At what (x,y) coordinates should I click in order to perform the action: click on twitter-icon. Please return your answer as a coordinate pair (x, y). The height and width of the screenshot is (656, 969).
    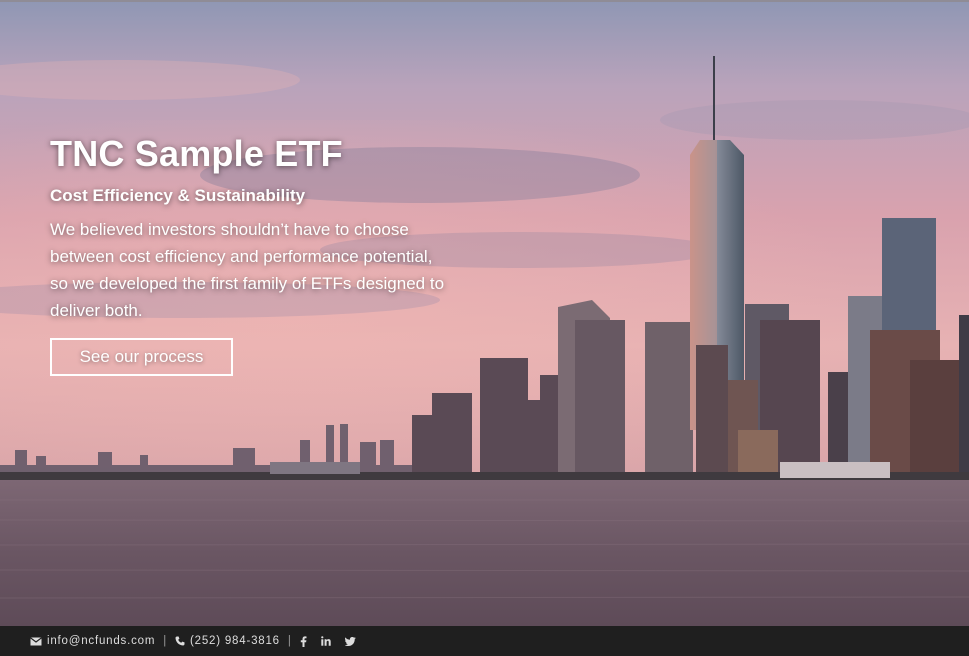
    Looking at the image, I should click on (350, 641).